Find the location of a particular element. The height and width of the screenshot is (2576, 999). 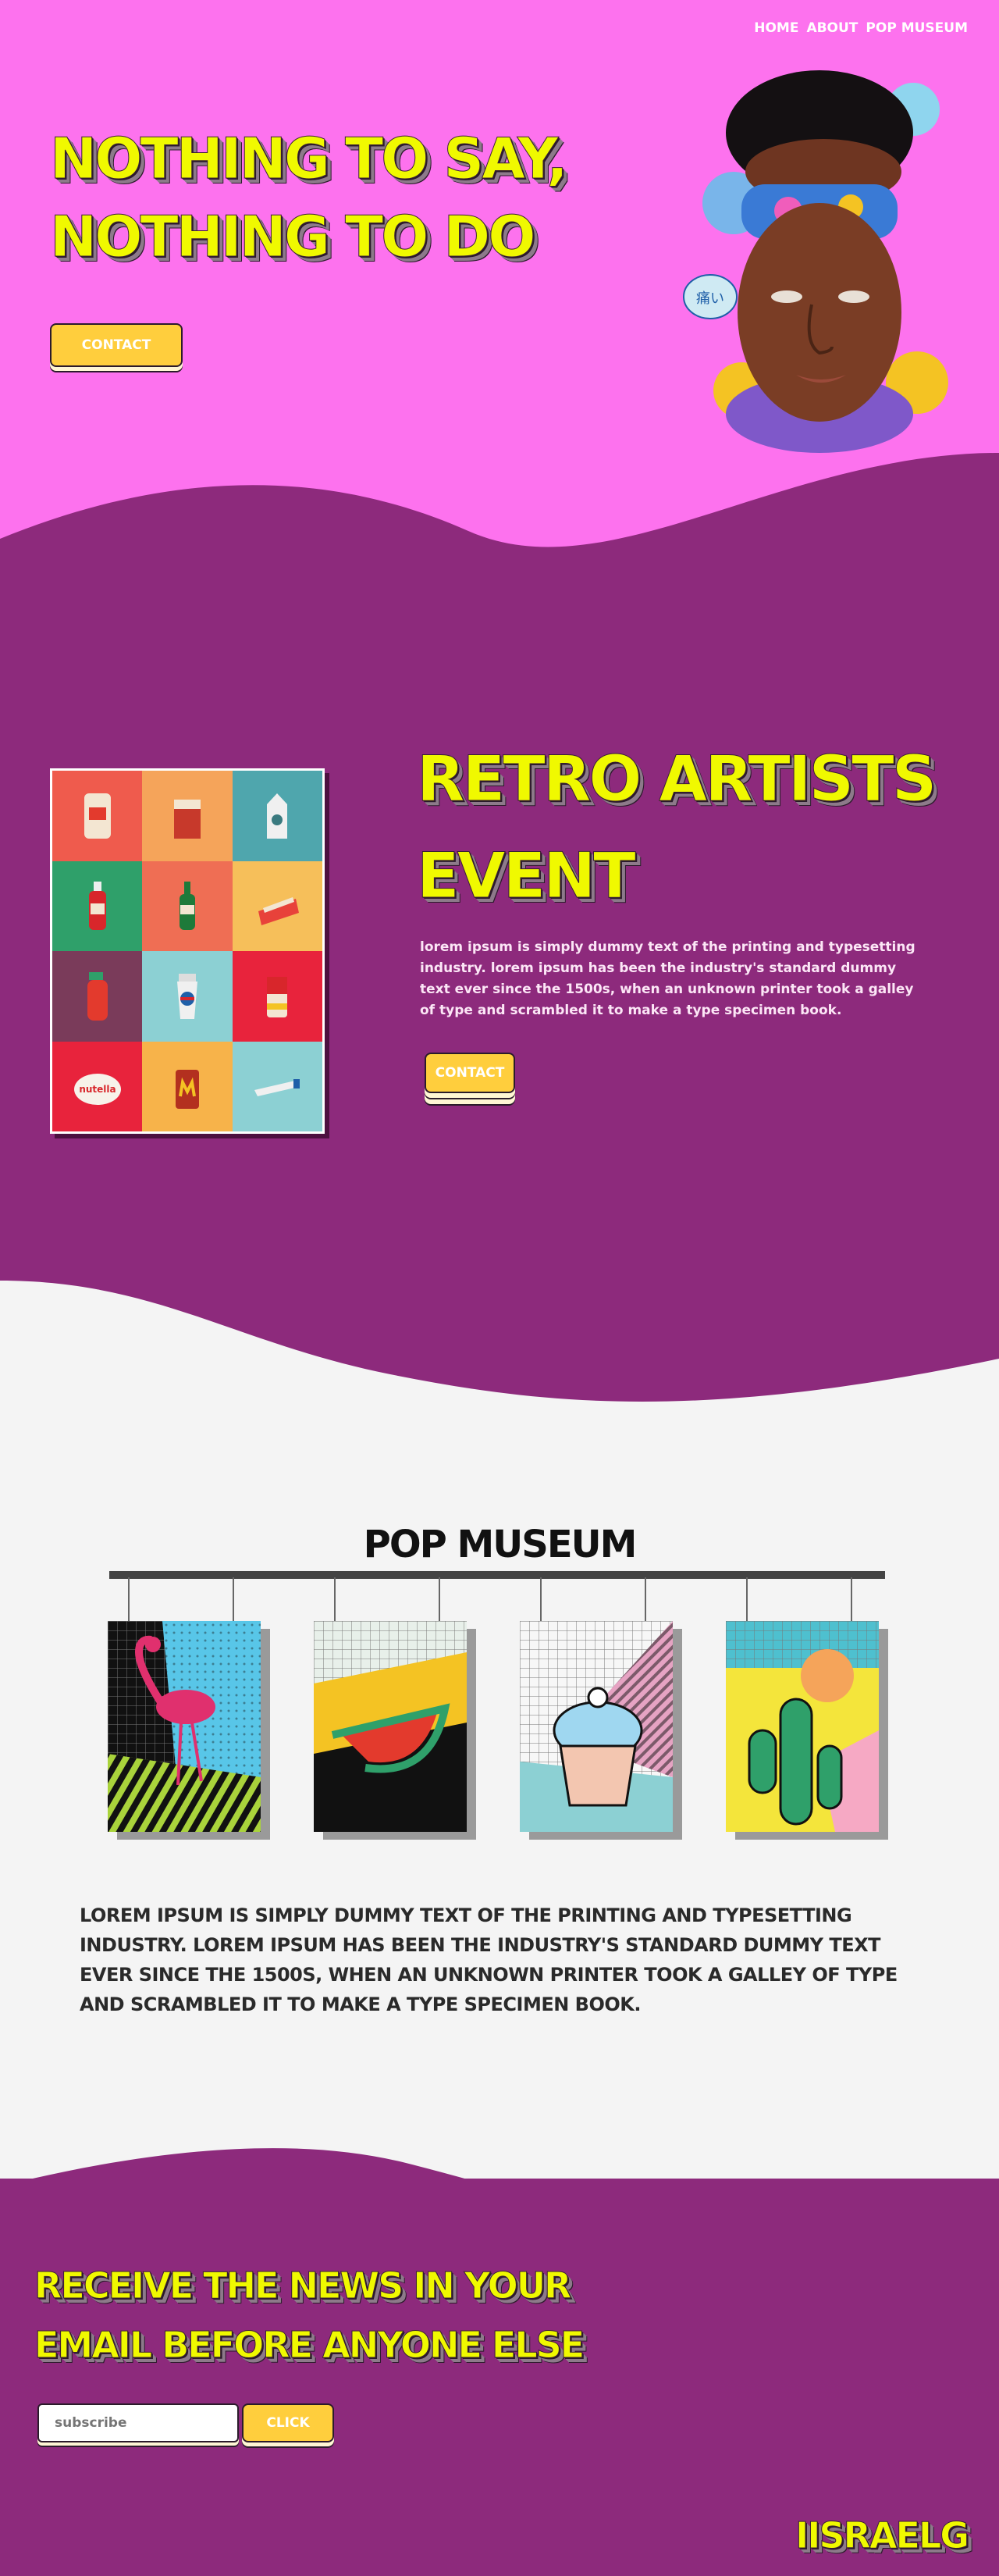

pop-art-face-illustration: 痛い is located at coordinates (816, 261).